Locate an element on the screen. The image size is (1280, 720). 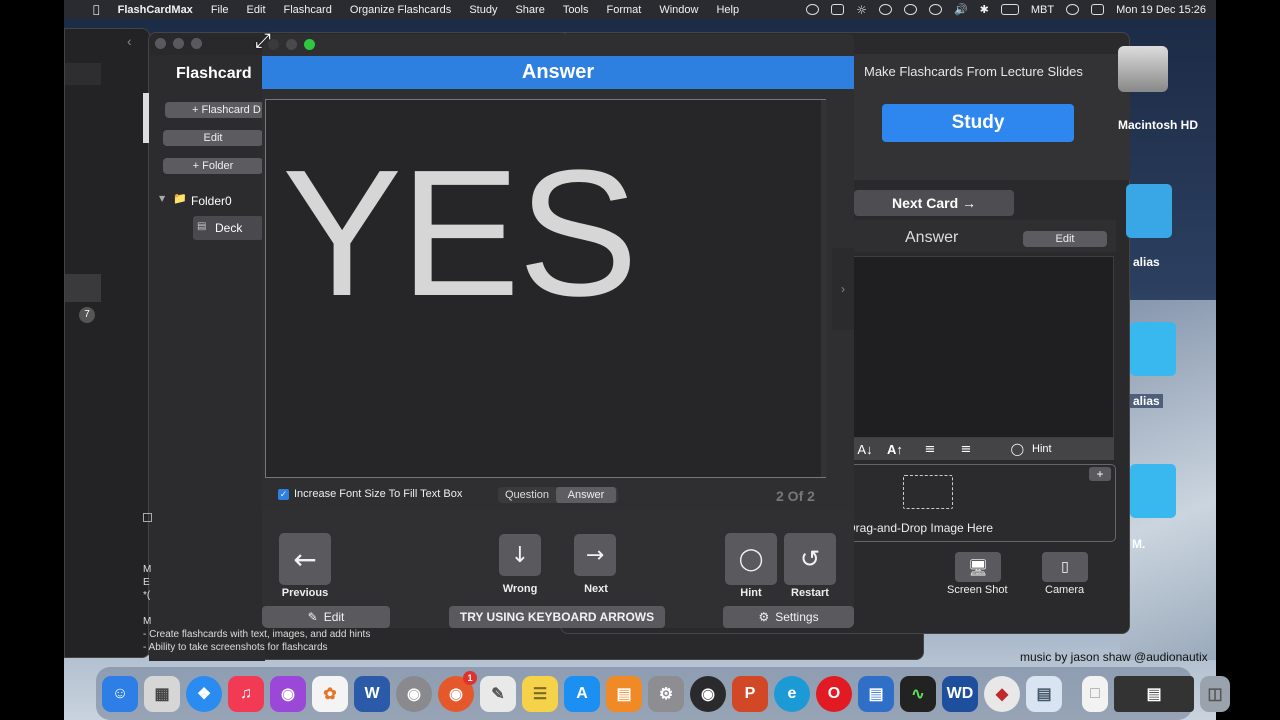
restart-button: ↺ is located at coordinates (810, 559).